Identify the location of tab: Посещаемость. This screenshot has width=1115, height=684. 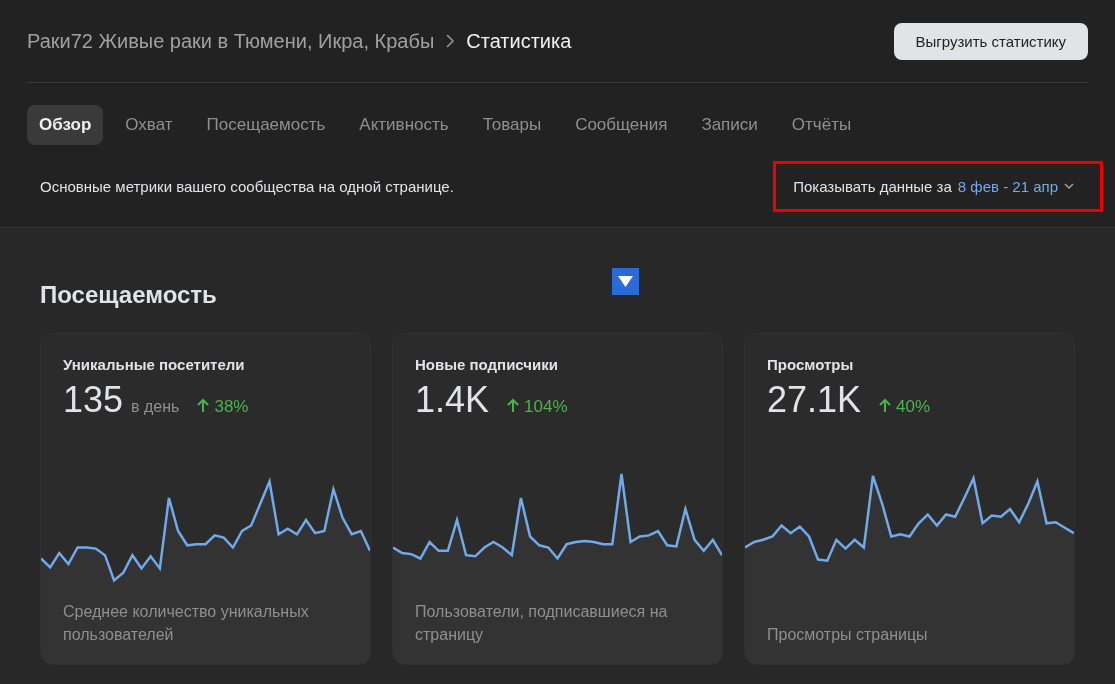
(266, 125).